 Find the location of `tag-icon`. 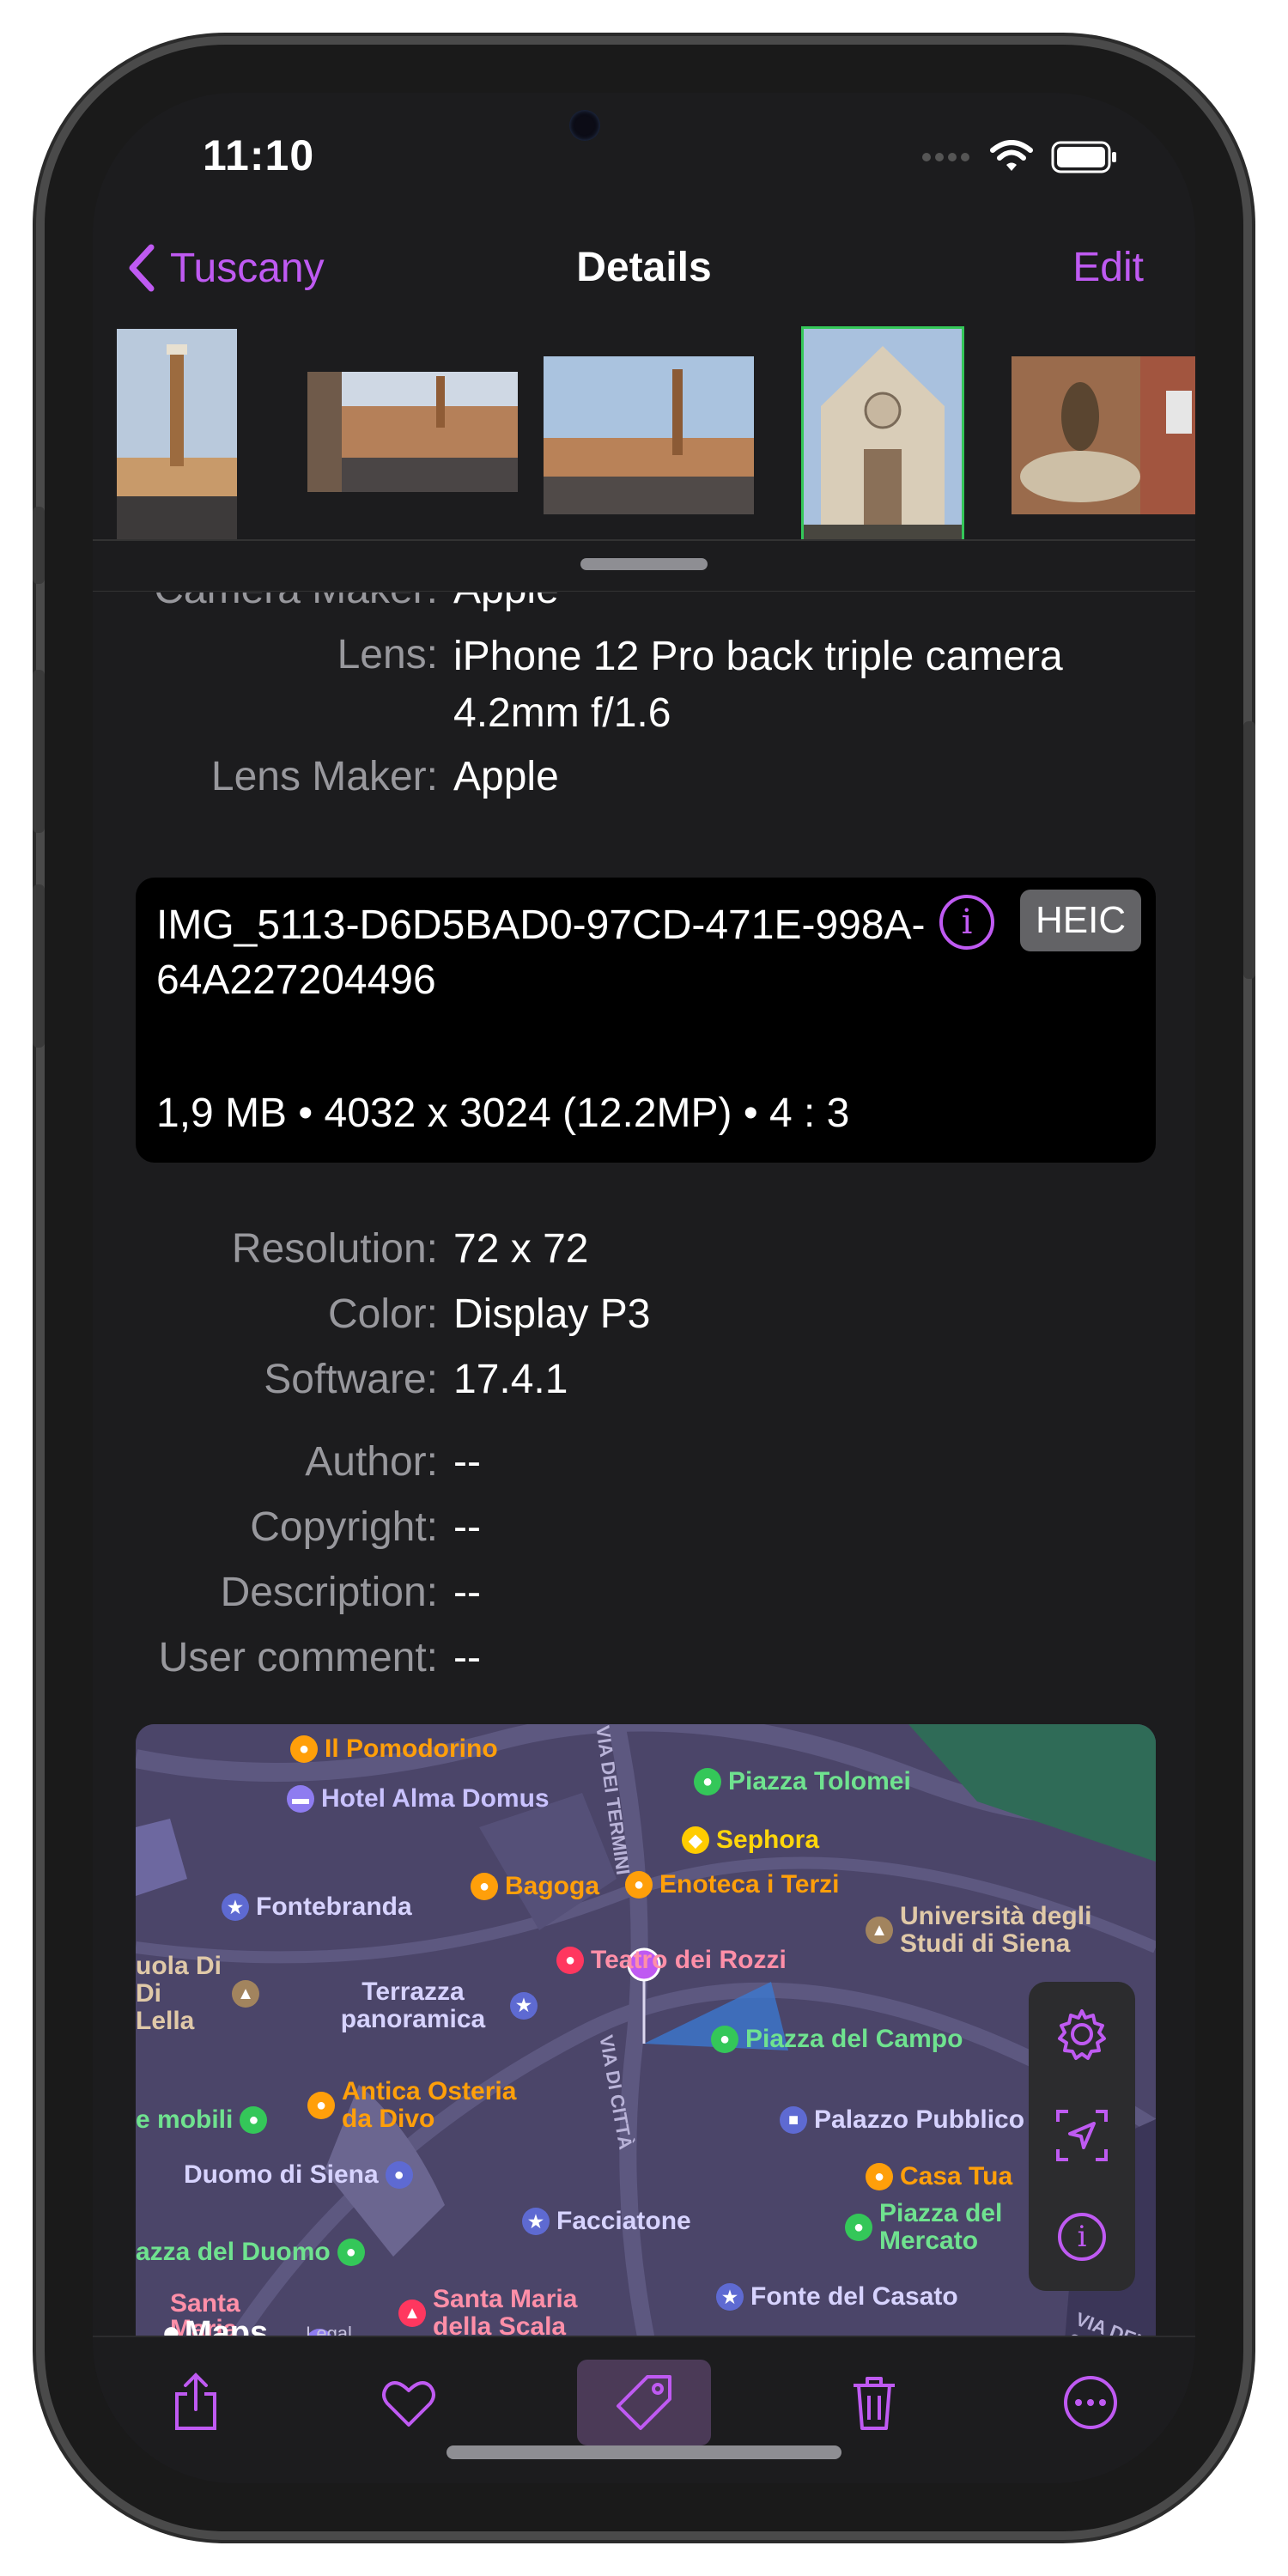

tag-icon is located at coordinates (644, 2402).